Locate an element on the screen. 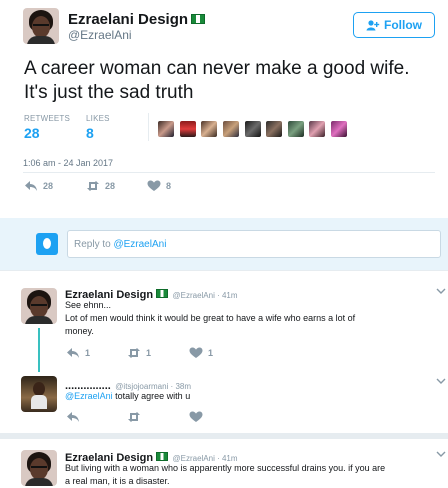  reply-prefix: Reply to is located at coordinates (94, 244).